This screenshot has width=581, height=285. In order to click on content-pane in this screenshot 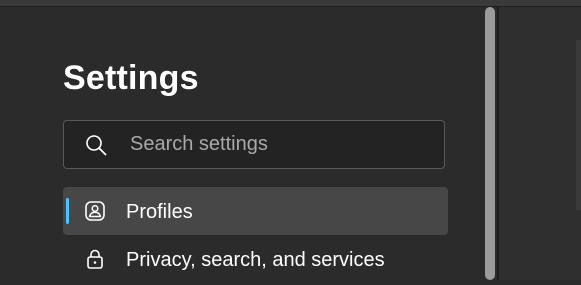, I will do `click(540, 143)`.